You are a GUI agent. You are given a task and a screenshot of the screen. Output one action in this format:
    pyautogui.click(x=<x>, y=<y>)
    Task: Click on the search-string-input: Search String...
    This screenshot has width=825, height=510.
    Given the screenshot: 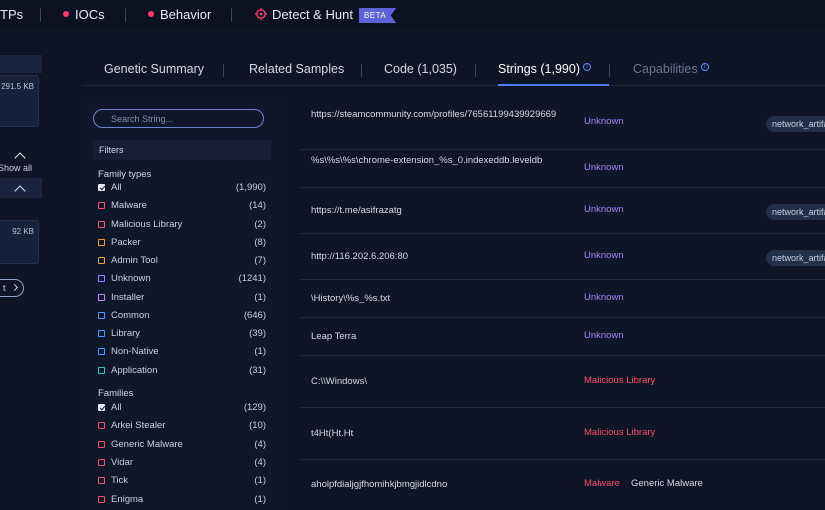 What is the action you would take?
    pyautogui.click(x=178, y=118)
    